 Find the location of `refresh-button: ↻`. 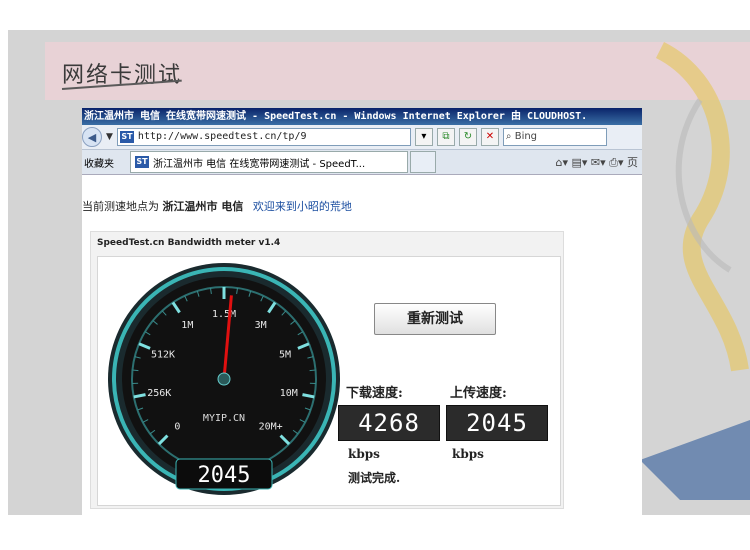

refresh-button: ↻ is located at coordinates (467, 137).